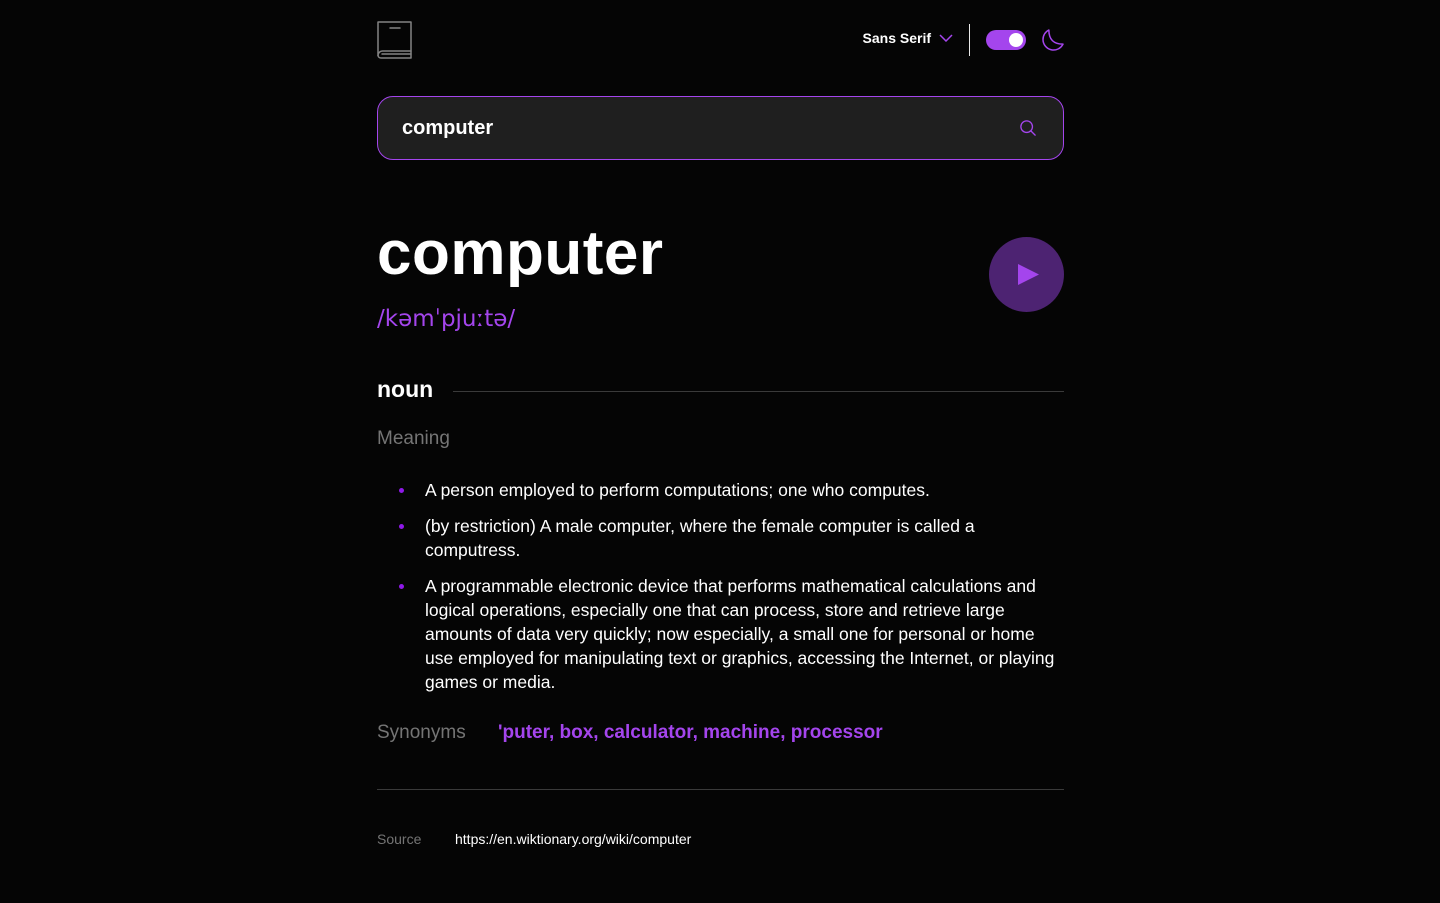 This screenshot has width=1440, height=903. I want to click on synonyms-heading: Synonyms, so click(421, 732).